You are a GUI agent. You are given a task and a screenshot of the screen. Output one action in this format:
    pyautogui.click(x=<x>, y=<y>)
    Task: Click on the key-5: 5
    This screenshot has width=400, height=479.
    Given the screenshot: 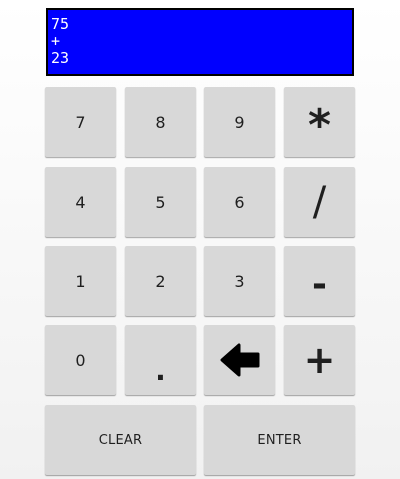 What is the action you would take?
    pyautogui.click(x=160, y=202)
    